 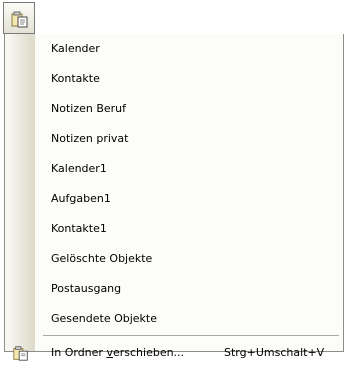 What do you see at coordinates (104, 318) in the screenshot?
I see `menu-item-label: Gesendete Objekte` at bounding box center [104, 318].